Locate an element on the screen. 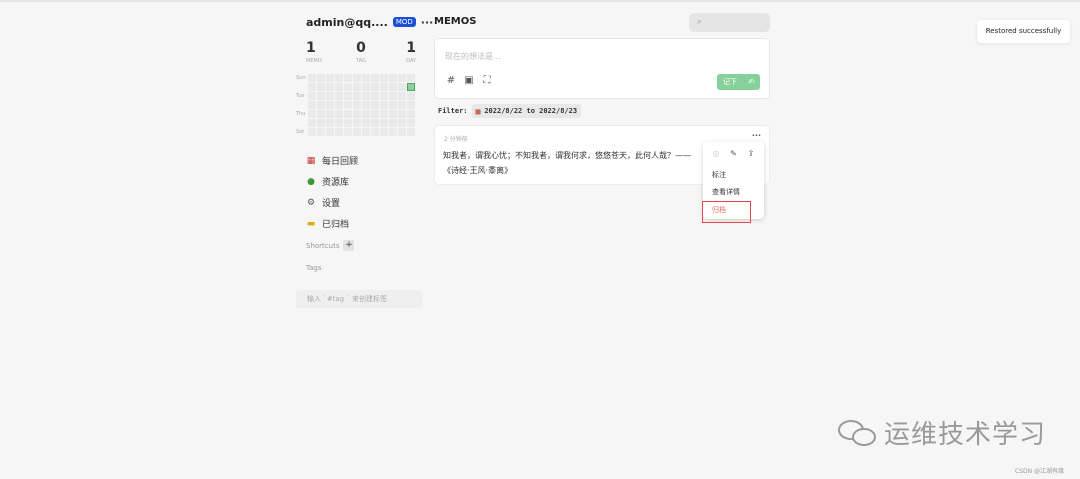  user-menu-button: ··· is located at coordinates (427, 22).